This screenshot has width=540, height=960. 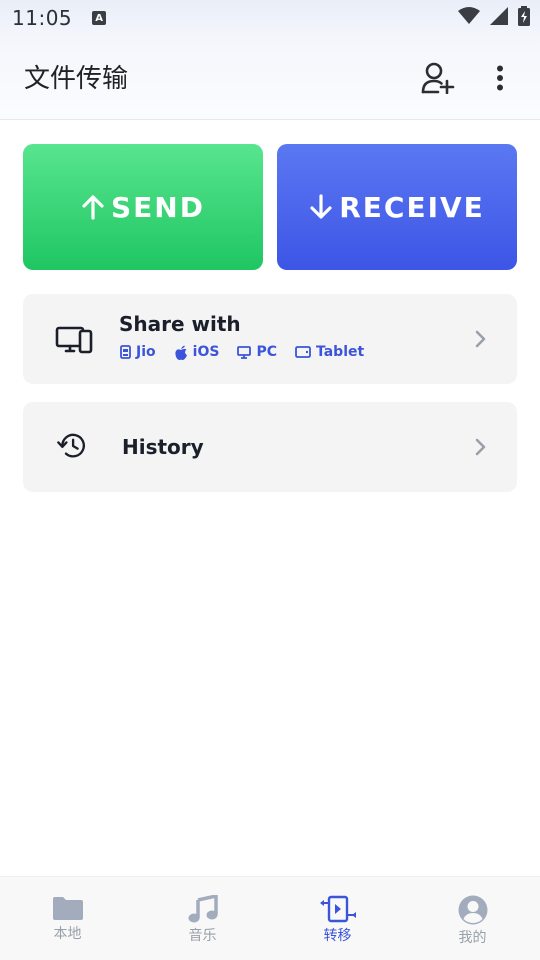 I want to click on tablet-icon, so click(x=303, y=352).